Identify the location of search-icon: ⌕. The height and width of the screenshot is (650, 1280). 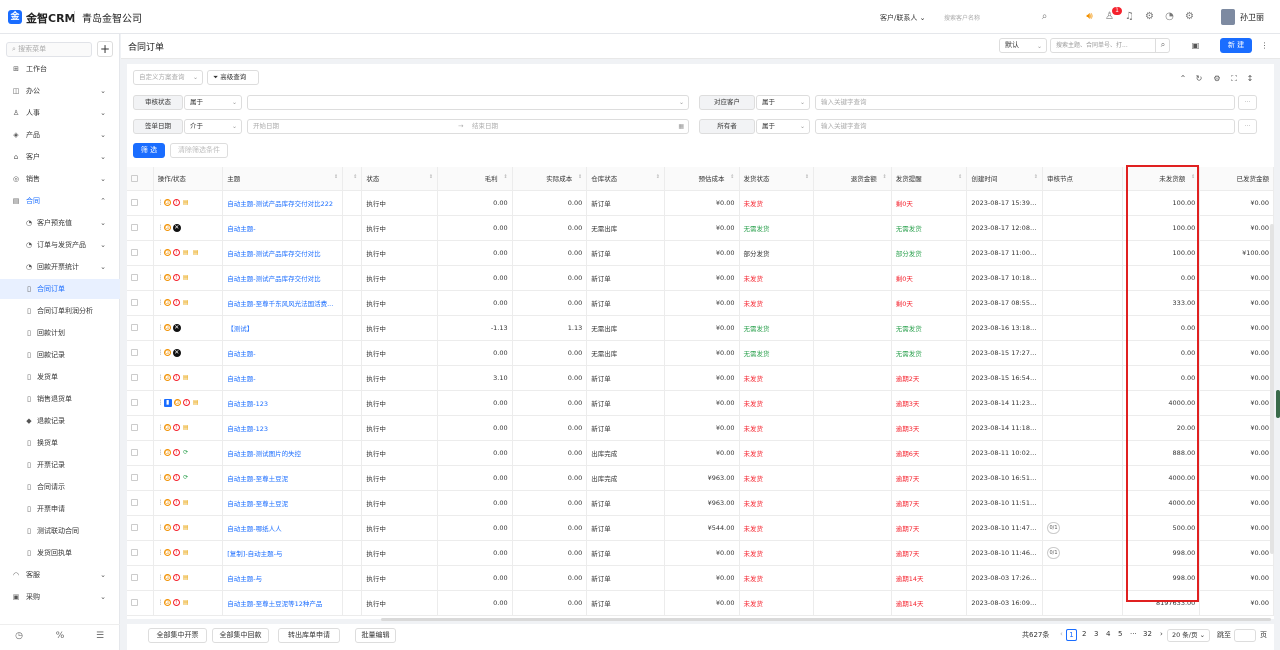
(1044, 16).